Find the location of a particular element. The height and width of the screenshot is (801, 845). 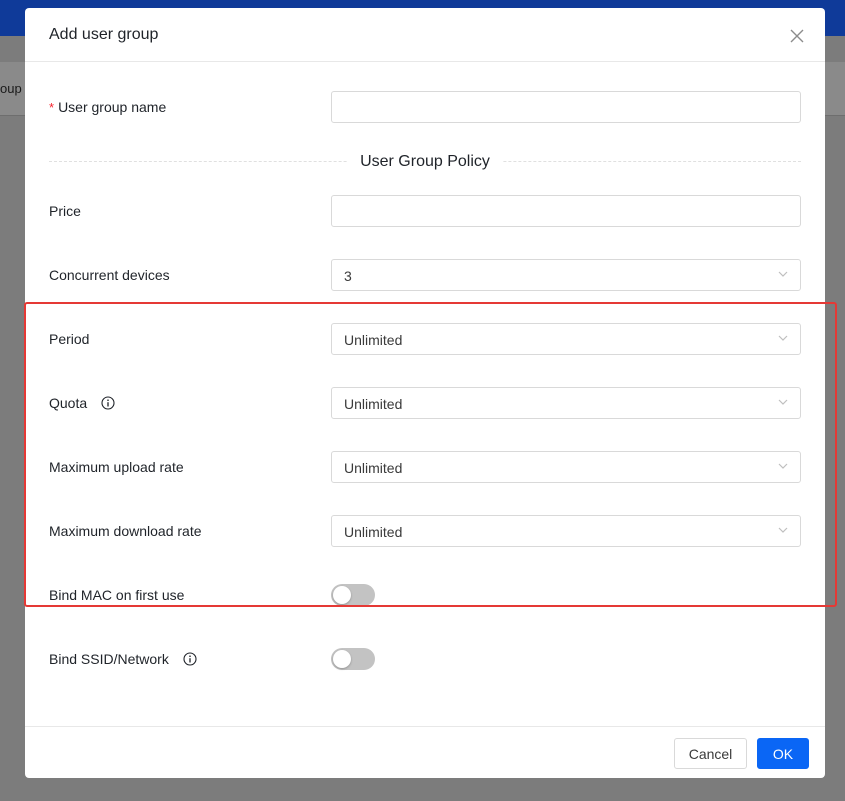

quota-select: Unlimited is located at coordinates (566, 403).